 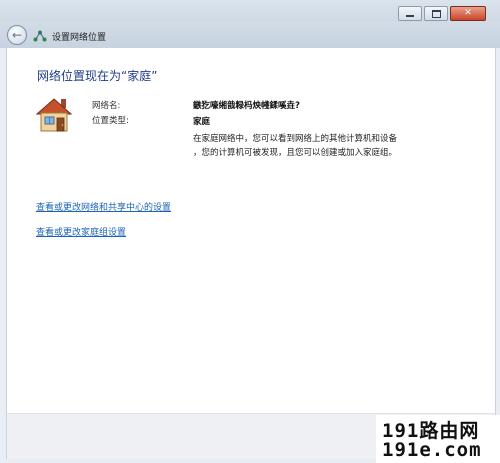 I want to click on window-controls, so click(x=441, y=13).